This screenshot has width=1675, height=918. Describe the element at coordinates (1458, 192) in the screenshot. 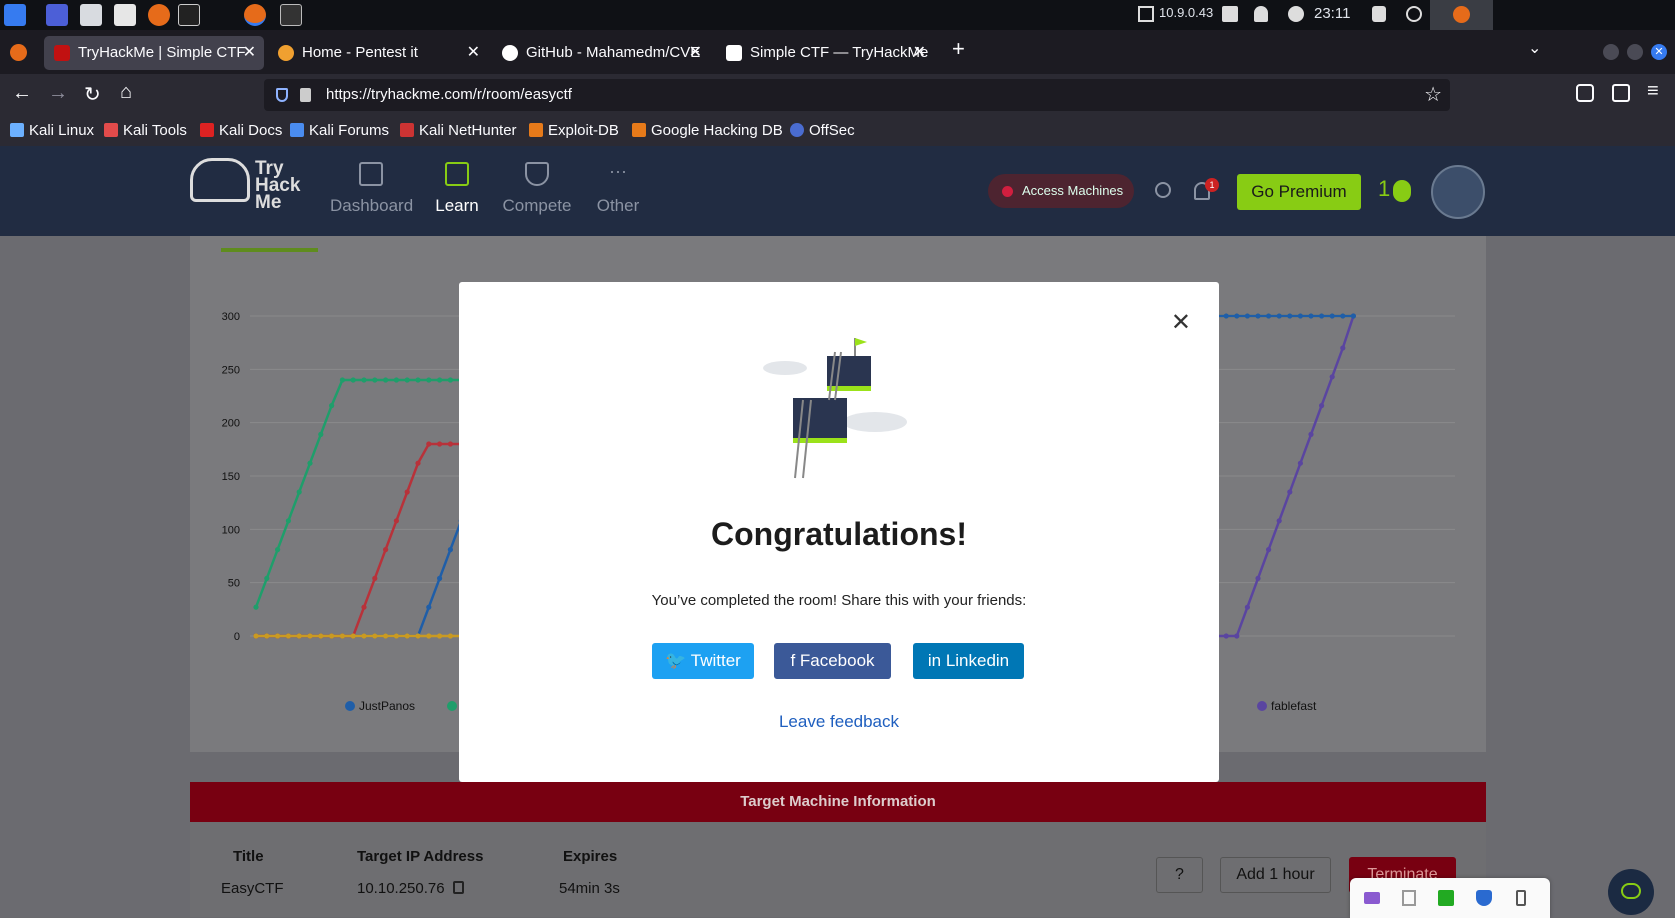

I see `avatar` at that location.